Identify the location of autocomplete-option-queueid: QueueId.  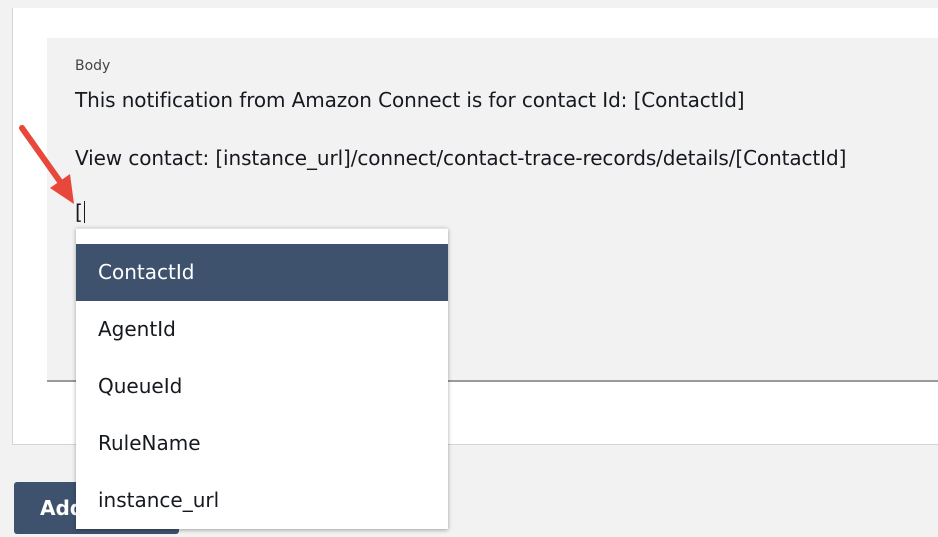
(262, 386).